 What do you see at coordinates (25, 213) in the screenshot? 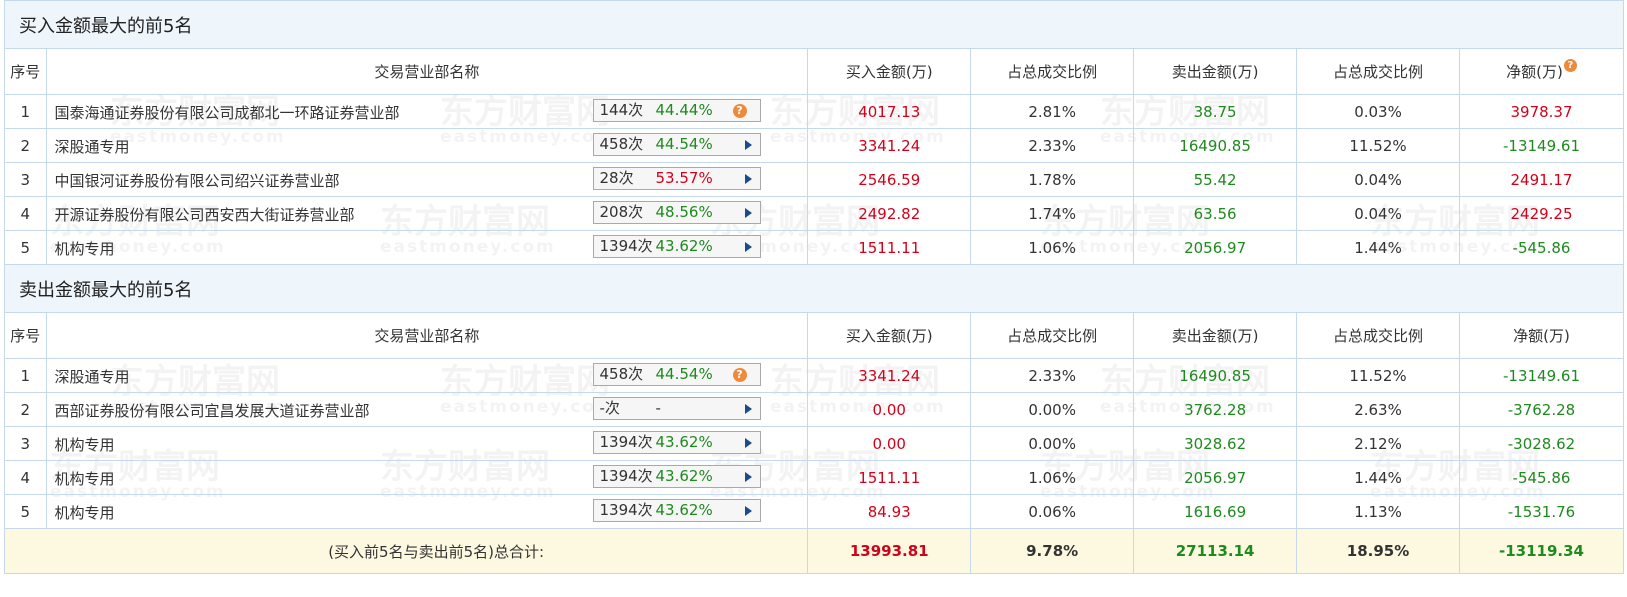
I see `row-index: 4` at bounding box center [25, 213].